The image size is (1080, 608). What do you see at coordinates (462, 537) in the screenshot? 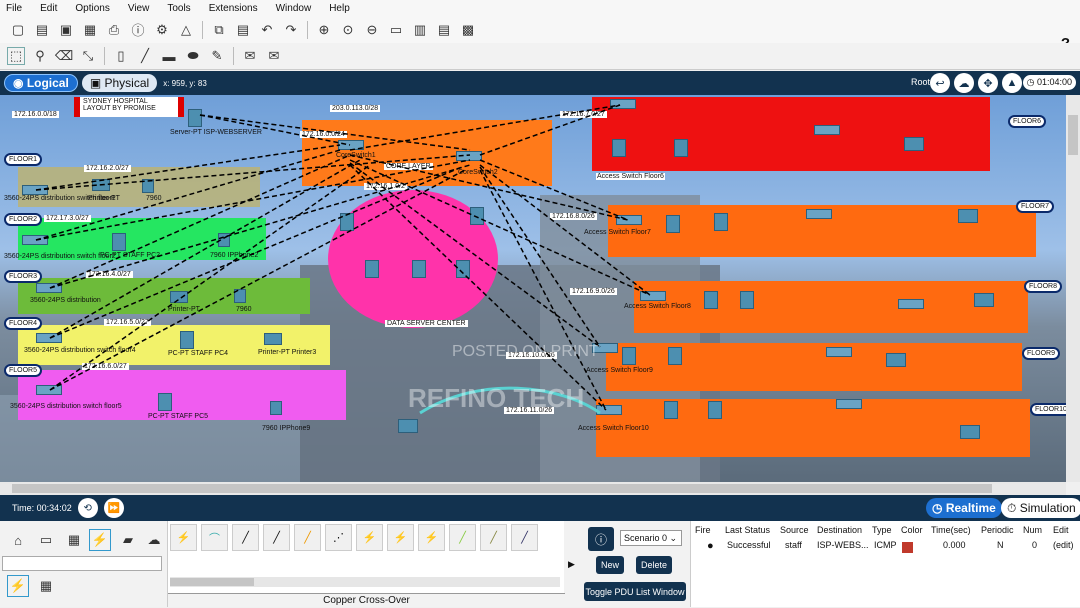
I see `octal-cable-icon: ╱` at bounding box center [462, 537].